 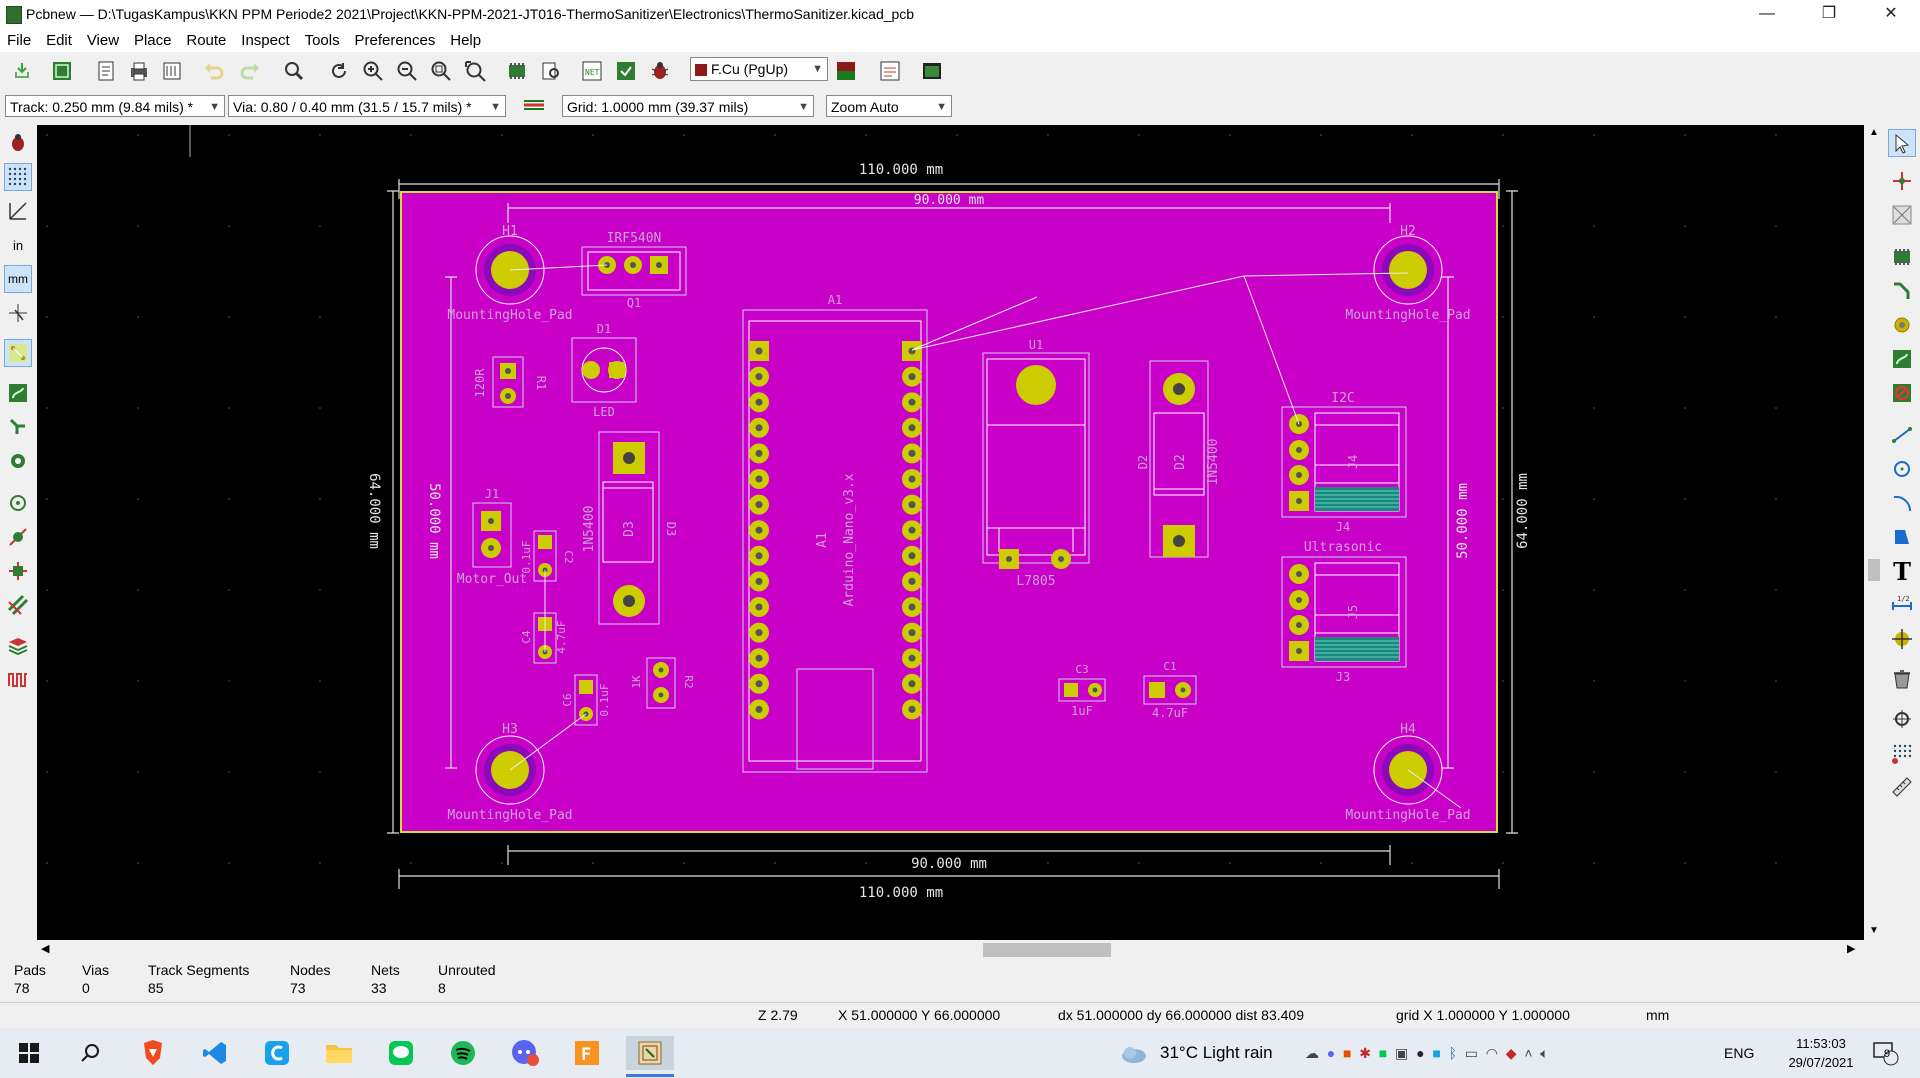 I want to click on mm-units-icon: mm, so click(x=18, y=279).